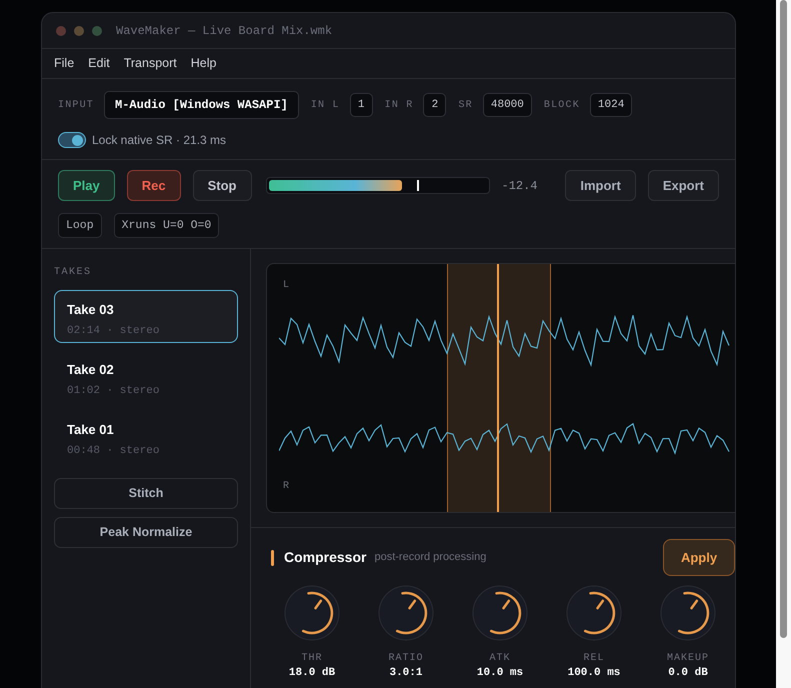  Describe the element at coordinates (224, 31) in the screenshot. I see `window-title: WaveMaker — Live Board Mix.wmk` at that location.